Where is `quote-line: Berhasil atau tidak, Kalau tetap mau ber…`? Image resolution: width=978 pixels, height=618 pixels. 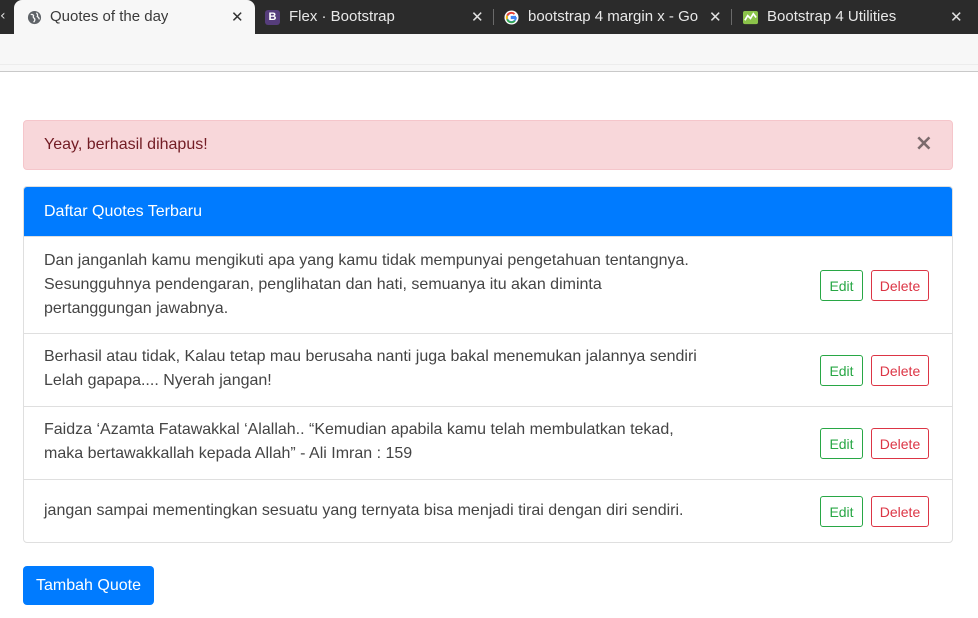 quote-line: Berhasil atau tidak, Kalau tetap mau ber… is located at coordinates (370, 356).